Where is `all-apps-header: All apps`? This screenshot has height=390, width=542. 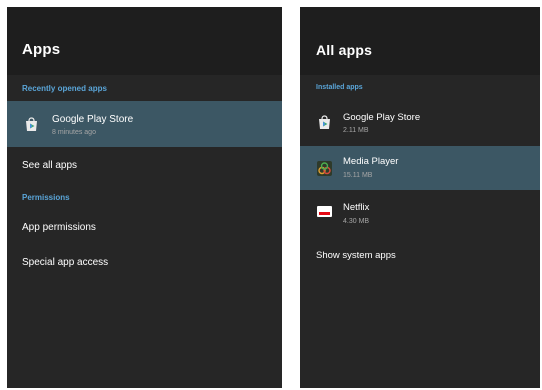 all-apps-header: All apps is located at coordinates (420, 41).